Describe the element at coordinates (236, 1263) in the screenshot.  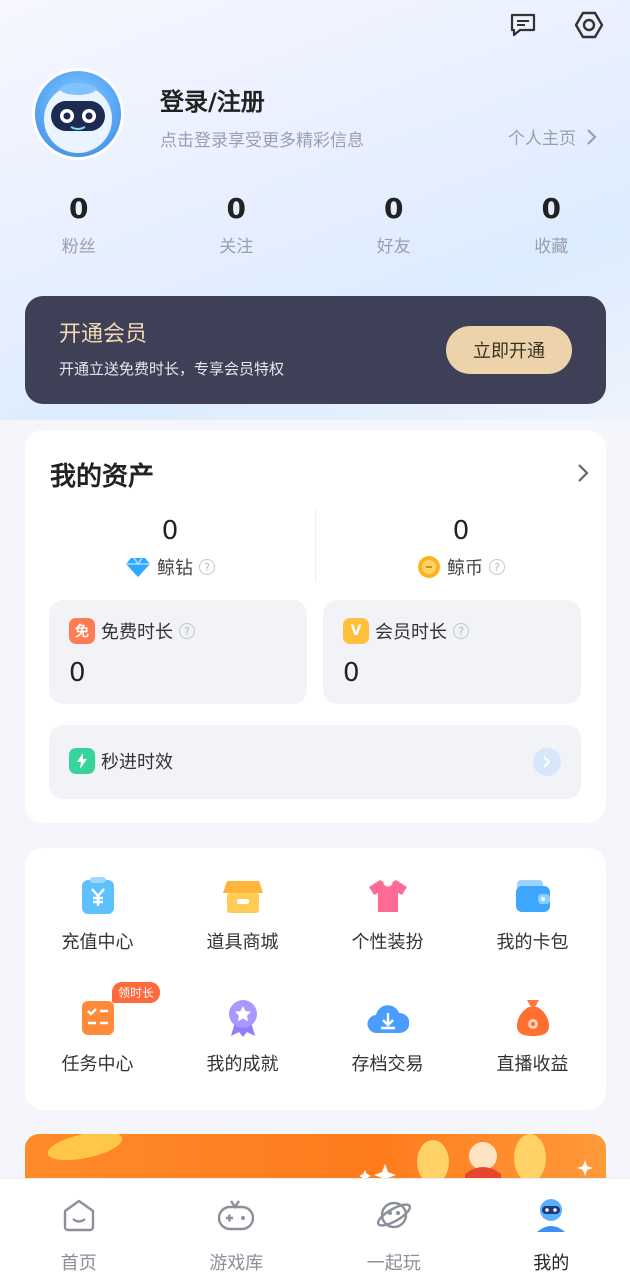
I see `tab-label: 游戏库` at that location.